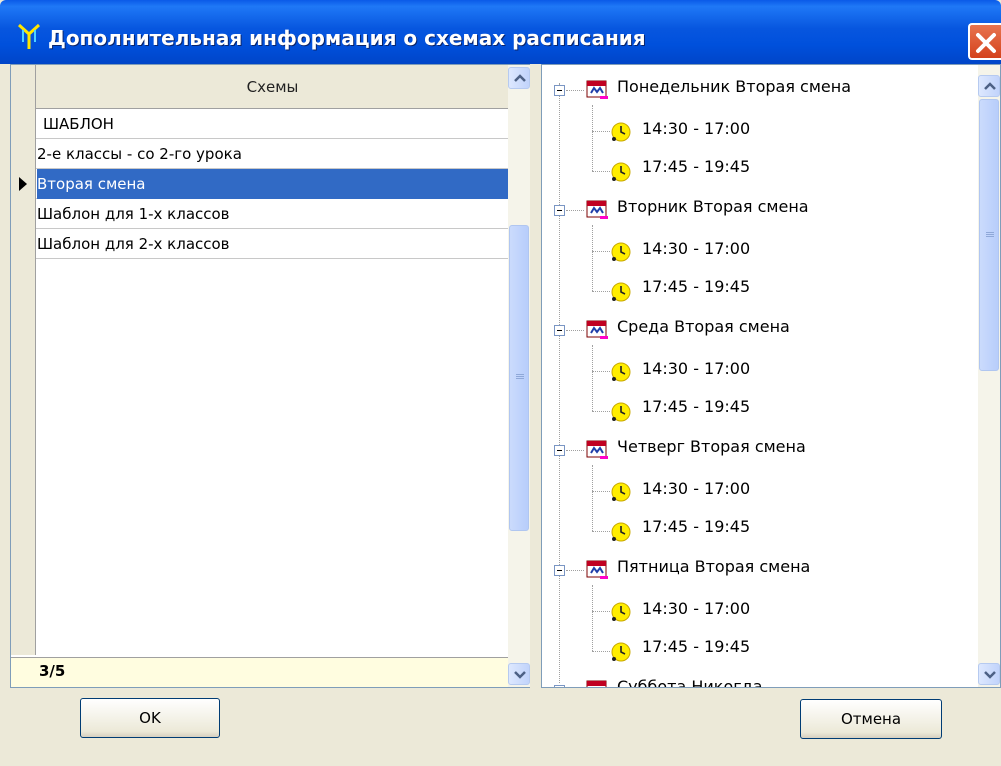  What do you see at coordinates (23, 87) in the screenshot?
I see `indicator-header` at bounding box center [23, 87].